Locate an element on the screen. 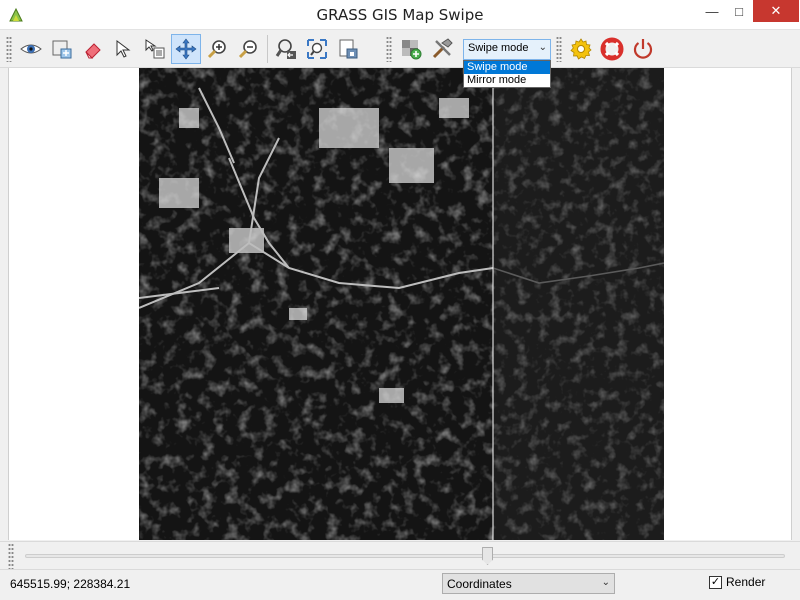 This screenshot has height=600, width=800. zoom-out-icon is located at coordinates (247, 49).